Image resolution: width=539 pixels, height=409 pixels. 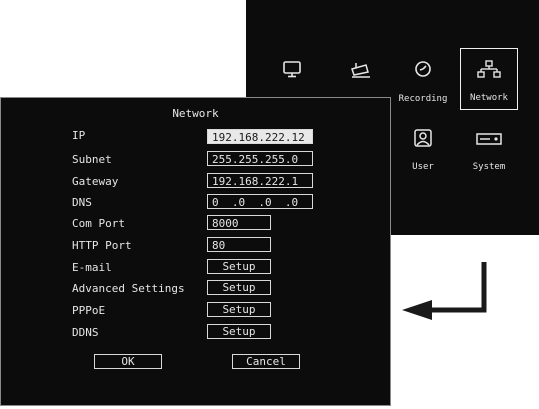 What do you see at coordinates (266, 361) in the screenshot?
I see `cancel-button: Cancel` at bounding box center [266, 361].